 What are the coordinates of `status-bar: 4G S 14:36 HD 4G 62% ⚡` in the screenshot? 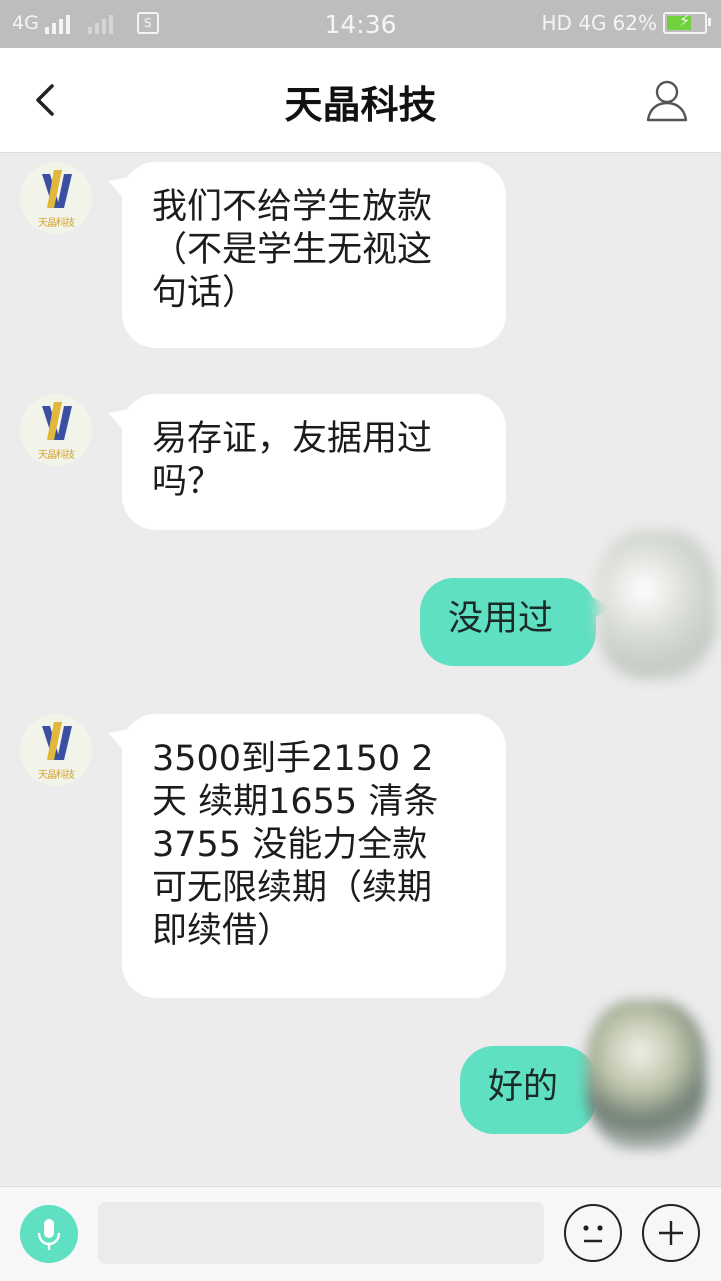 It's located at (360, 24).